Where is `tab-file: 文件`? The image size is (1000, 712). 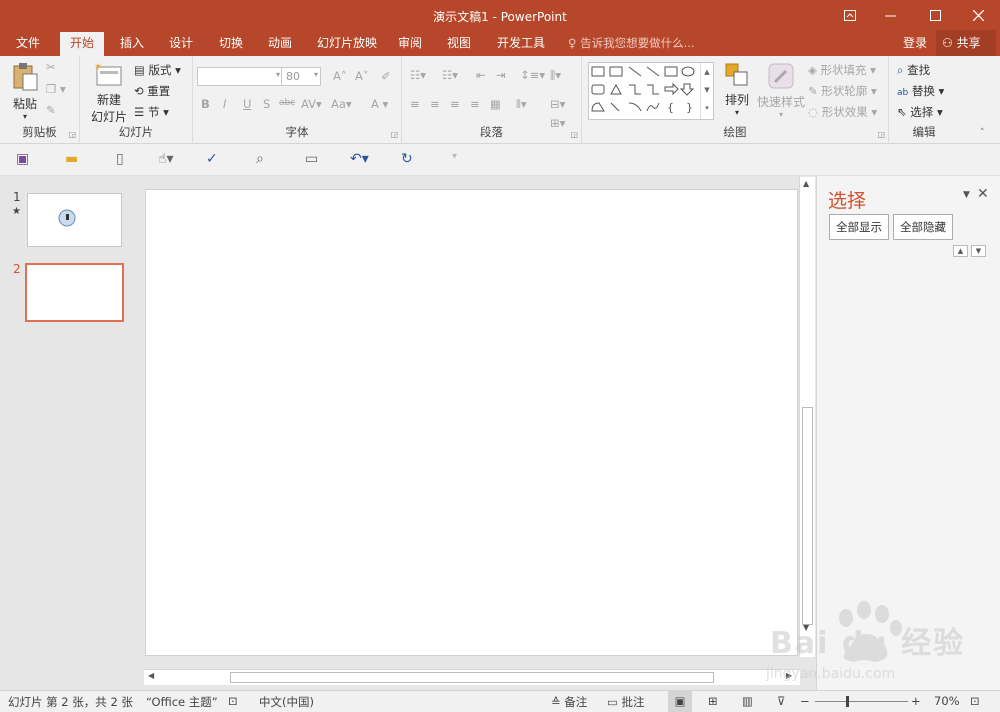 tab-file: 文件 is located at coordinates (28, 43).